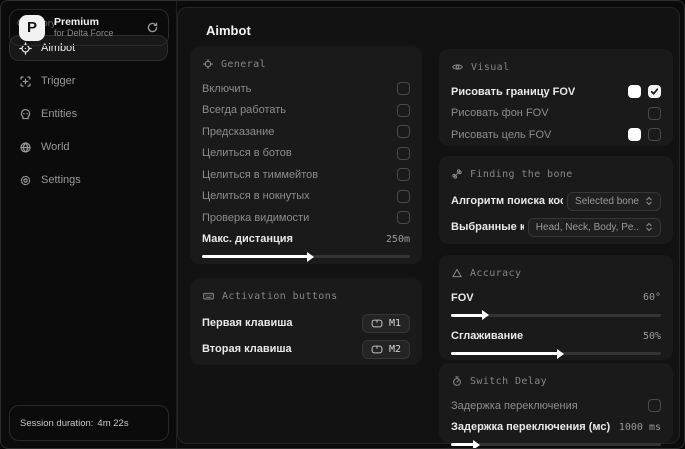  Describe the element at coordinates (247, 239) in the screenshot. I see `slider-label: Макс. дистанция` at that location.